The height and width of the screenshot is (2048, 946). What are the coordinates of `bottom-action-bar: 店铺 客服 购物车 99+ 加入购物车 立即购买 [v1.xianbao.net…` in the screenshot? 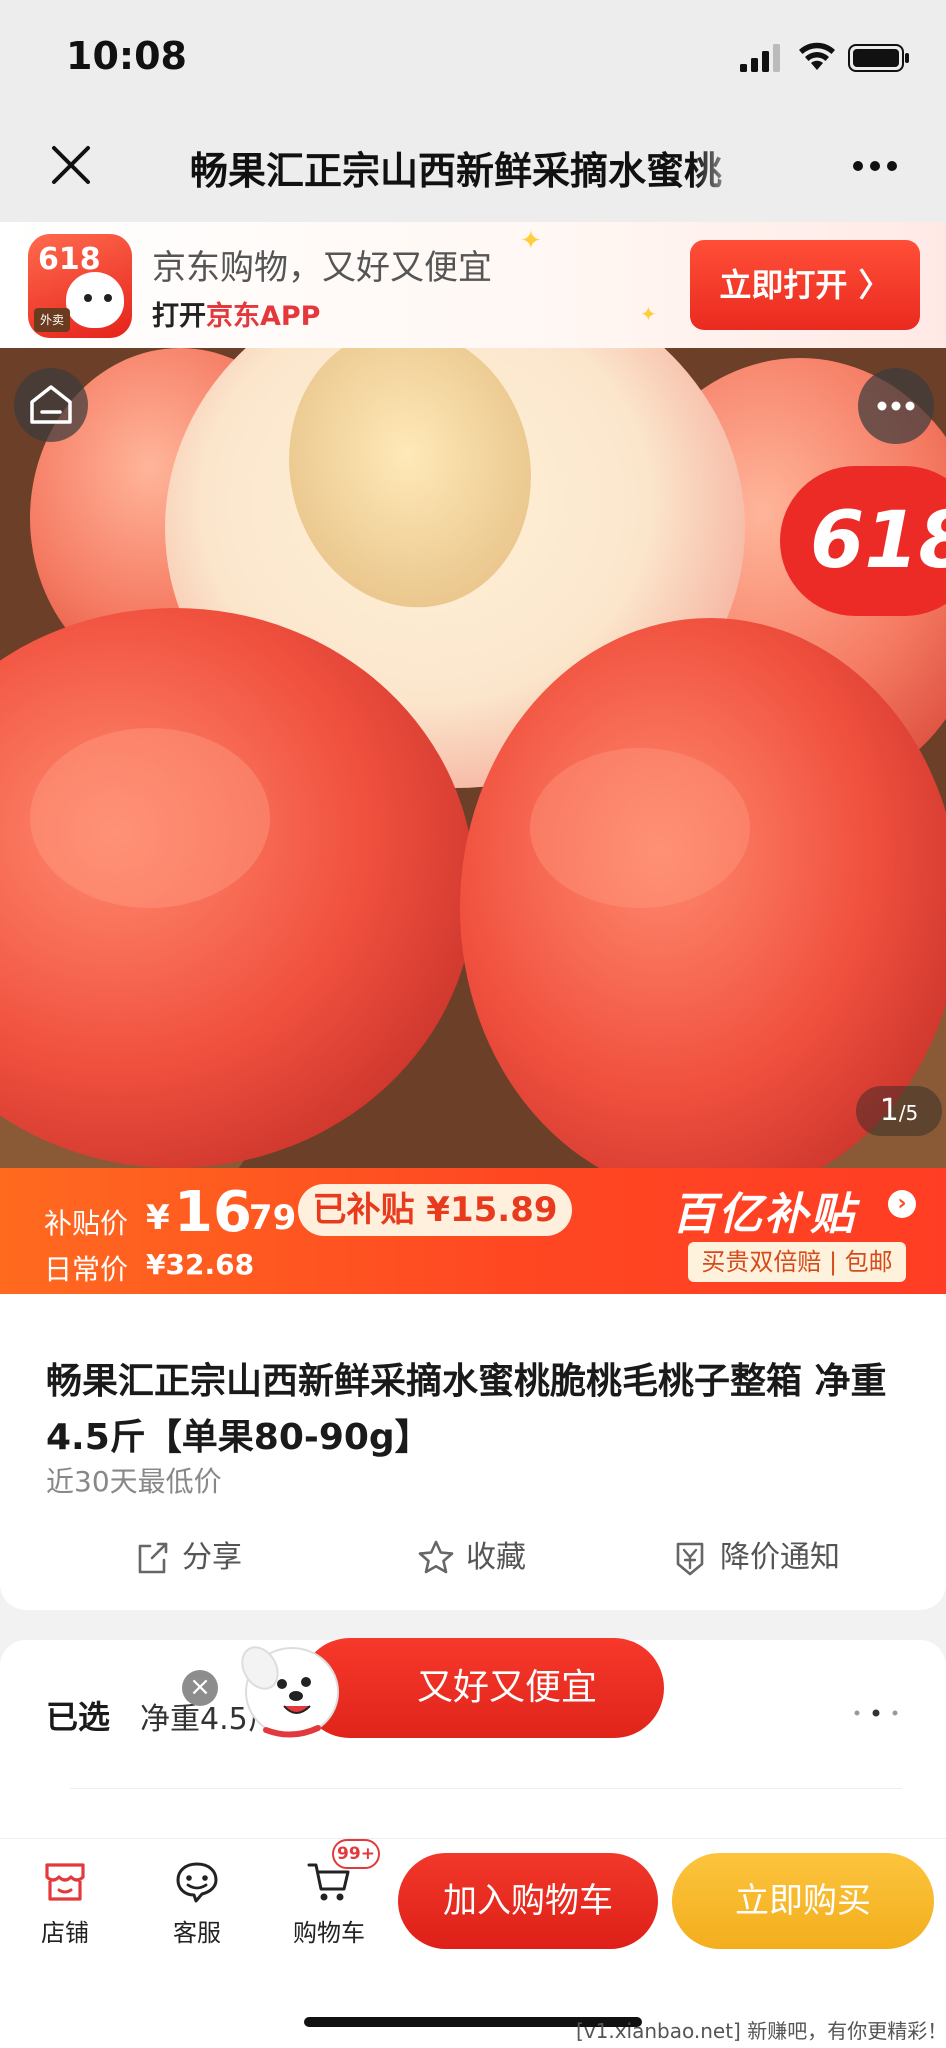 It's located at (473, 1943).